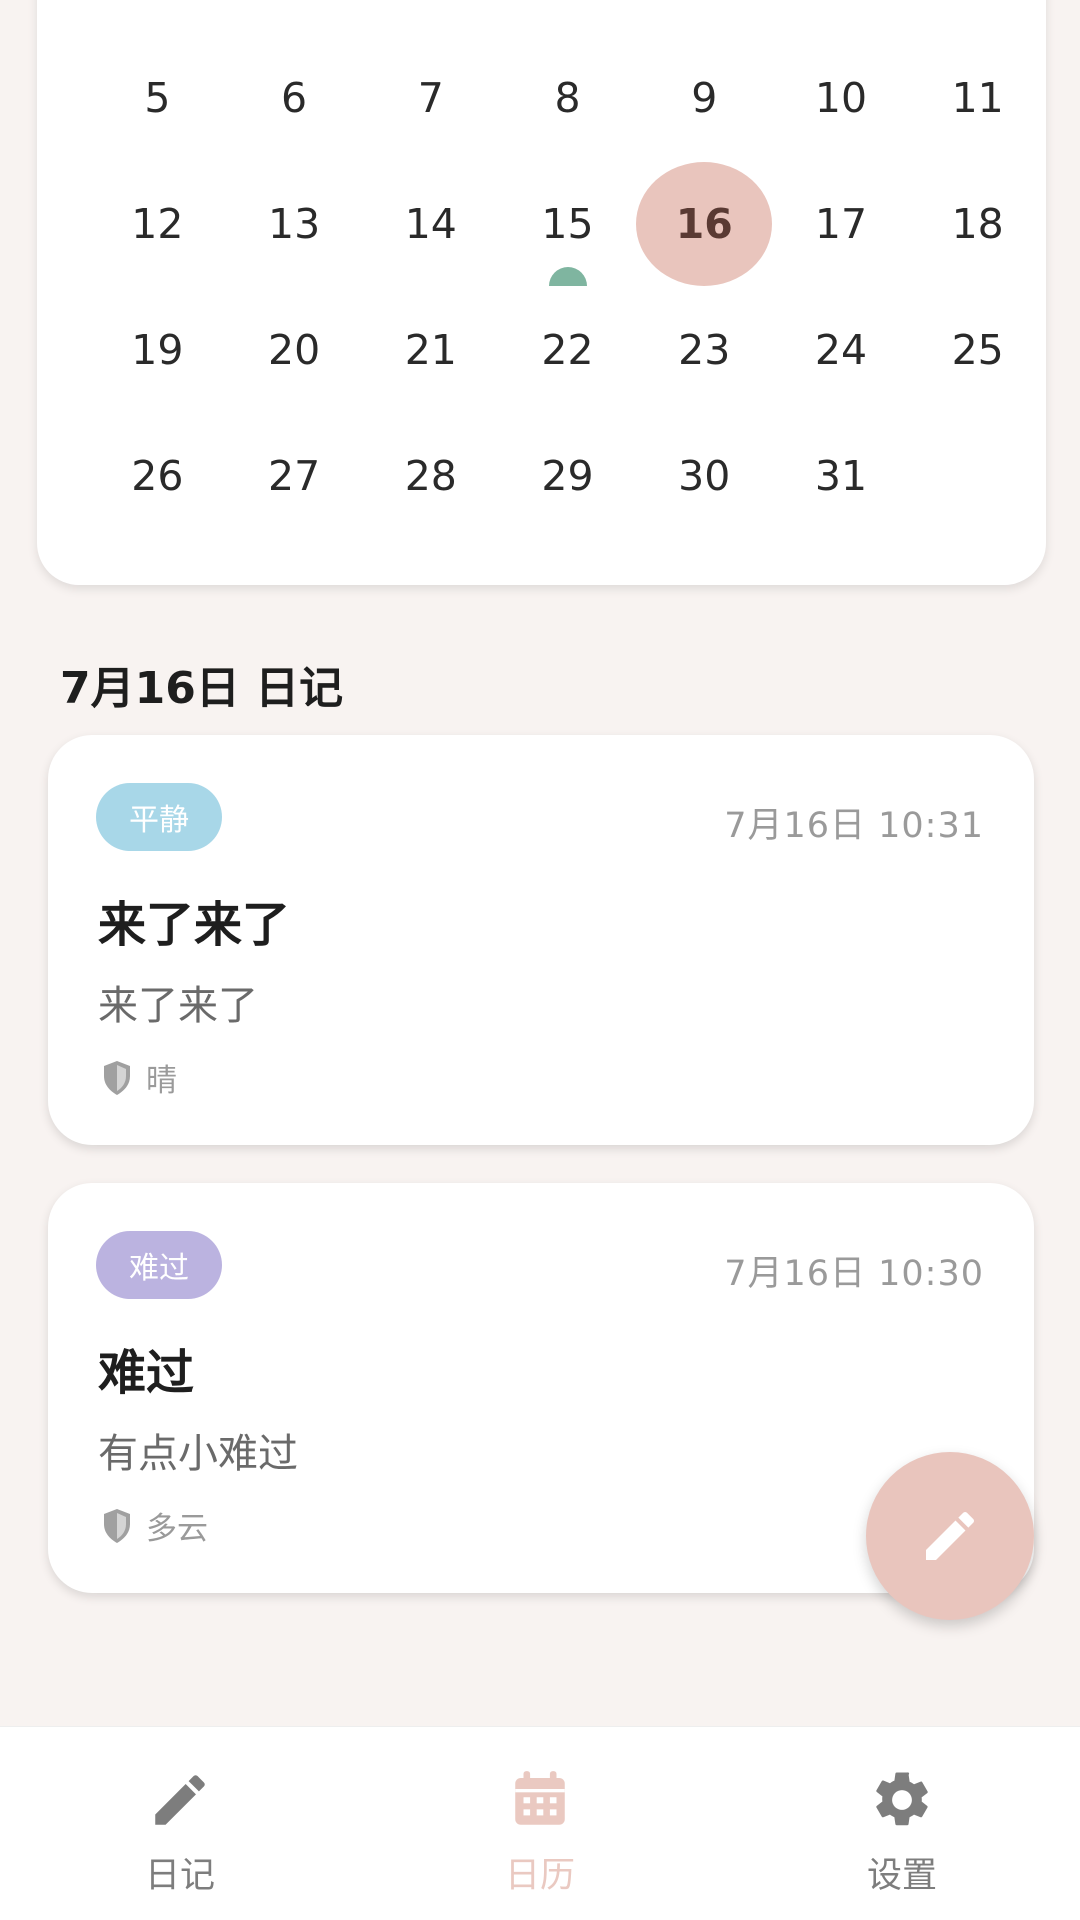 The width and height of the screenshot is (1080, 1920). What do you see at coordinates (841, 98) in the screenshot?
I see `calendar-day: 10` at bounding box center [841, 98].